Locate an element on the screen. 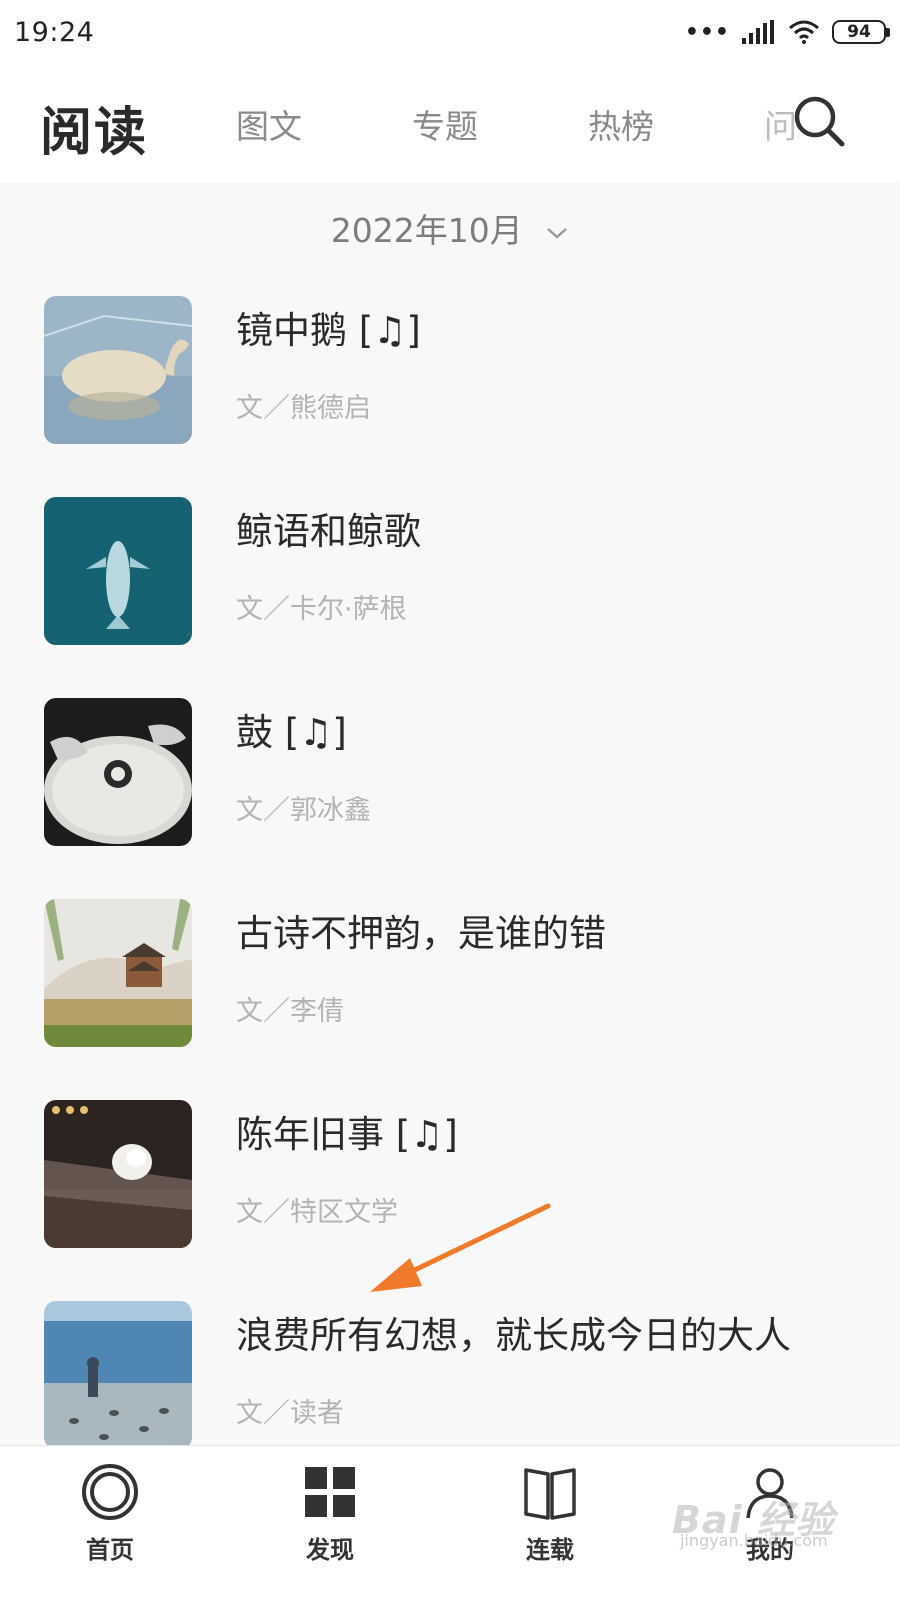 The width and height of the screenshot is (900, 1600). status-bar: 19:24 ••• 94 is located at coordinates (450, 32).